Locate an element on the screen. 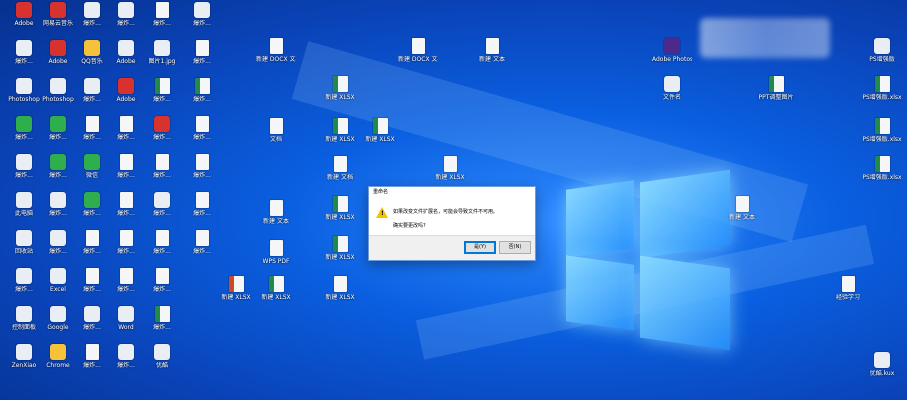  desktop-icon: 经验学习 is located at coordinates (848, 288).